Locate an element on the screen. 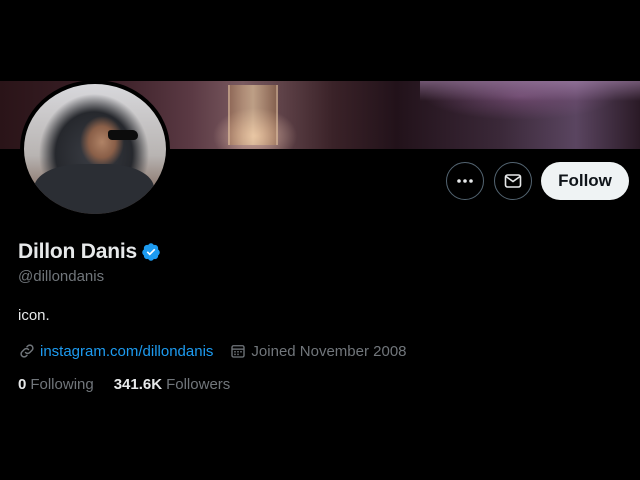 Image resolution: width=640 pixels, height=480 pixels. joined-date-item: Joined November 2008 is located at coordinates (318, 351).